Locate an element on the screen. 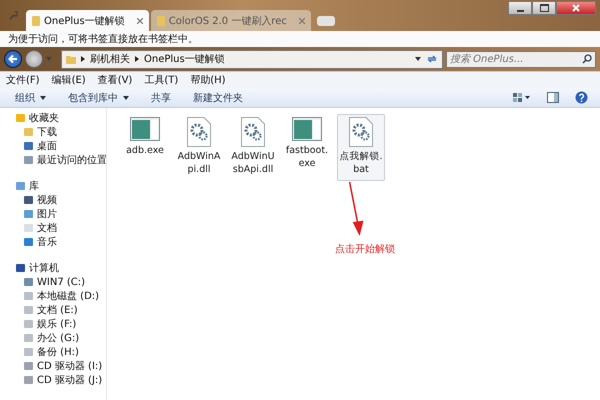 Image resolution: width=600 pixels, height=400 pixels. menu-item: 帮助(H) is located at coordinates (208, 80).